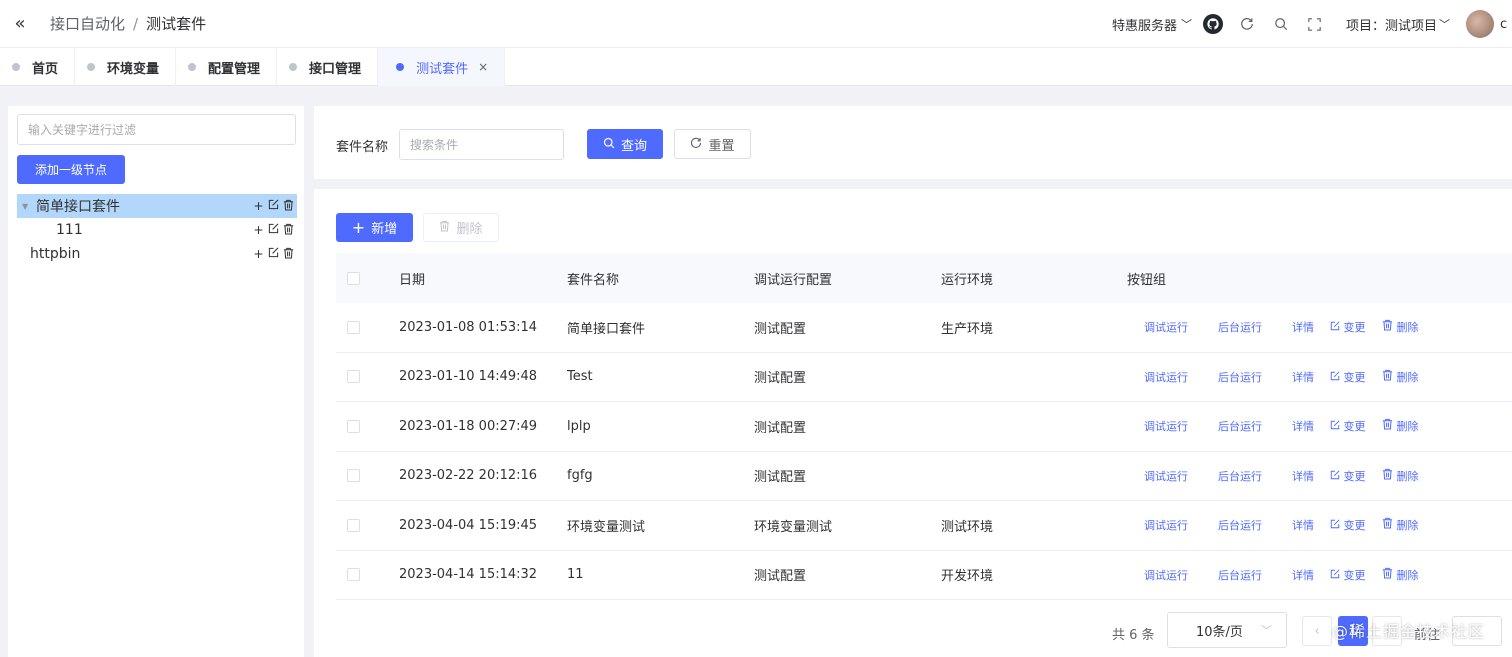  I want to click on cell-date: 2023-01-10 14:49:48, so click(468, 377).